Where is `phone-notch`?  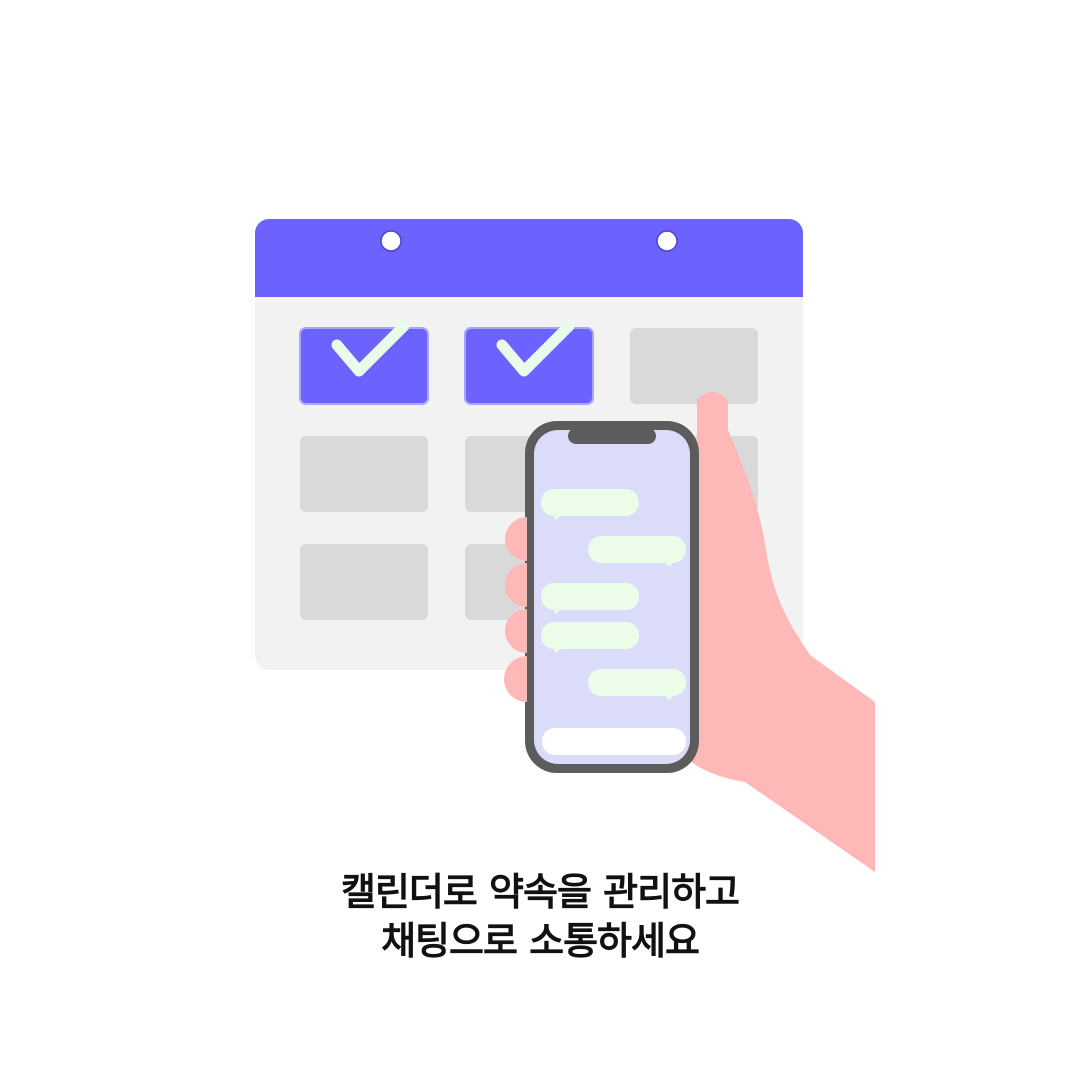
phone-notch is located at coordinates (612, 436).